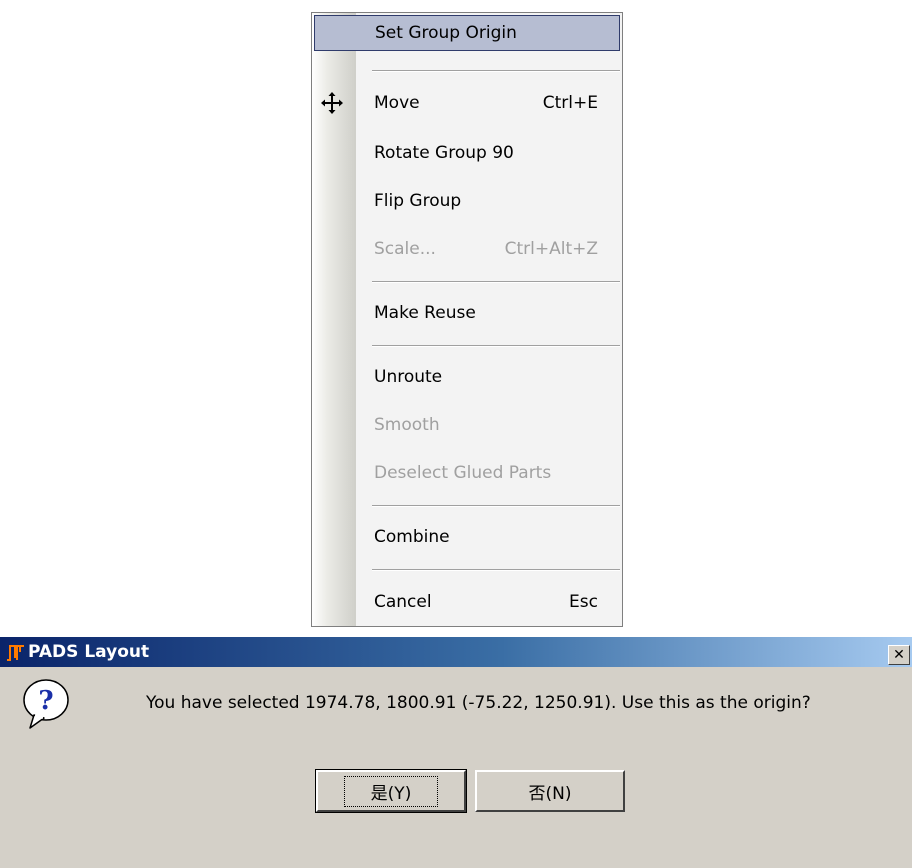 This screenshot has height=868, width=912. I want to click on pads-app-icon, so click(15, 653).